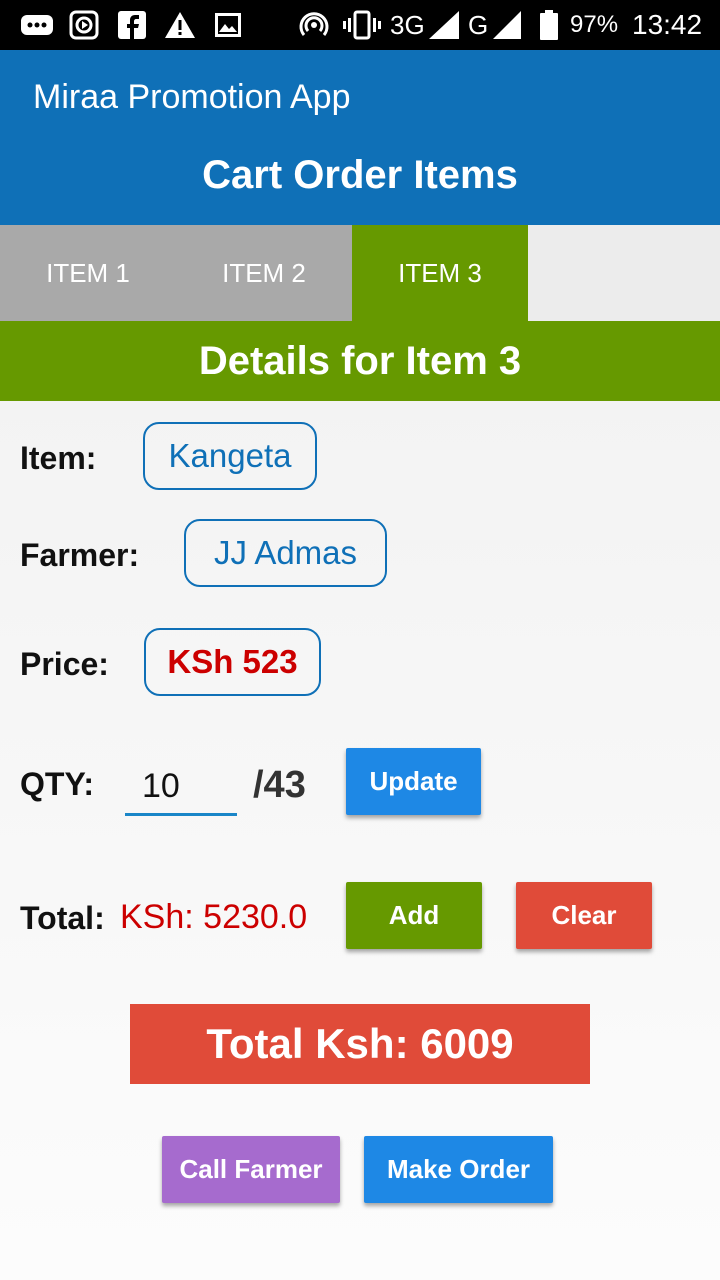  Describe the element at coordinates (413, 781) in the screenshot. I see `update-button: Update` at that location.